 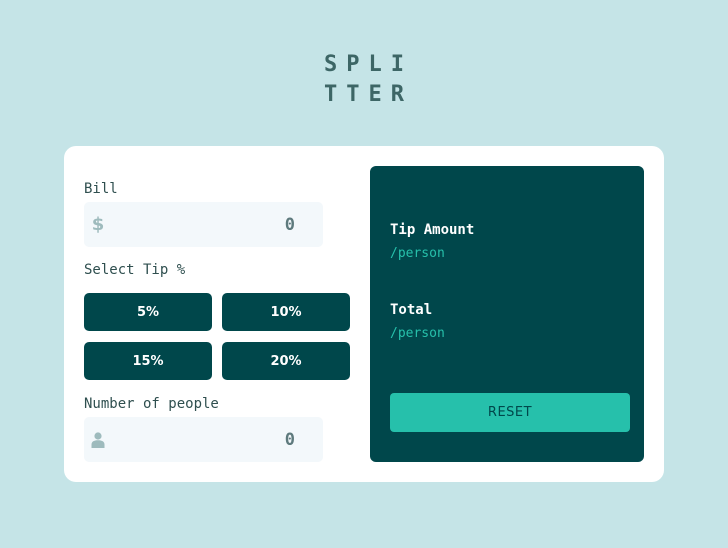 I want to click on tip-amount-per-person: /person, so click(x=417, y=253).